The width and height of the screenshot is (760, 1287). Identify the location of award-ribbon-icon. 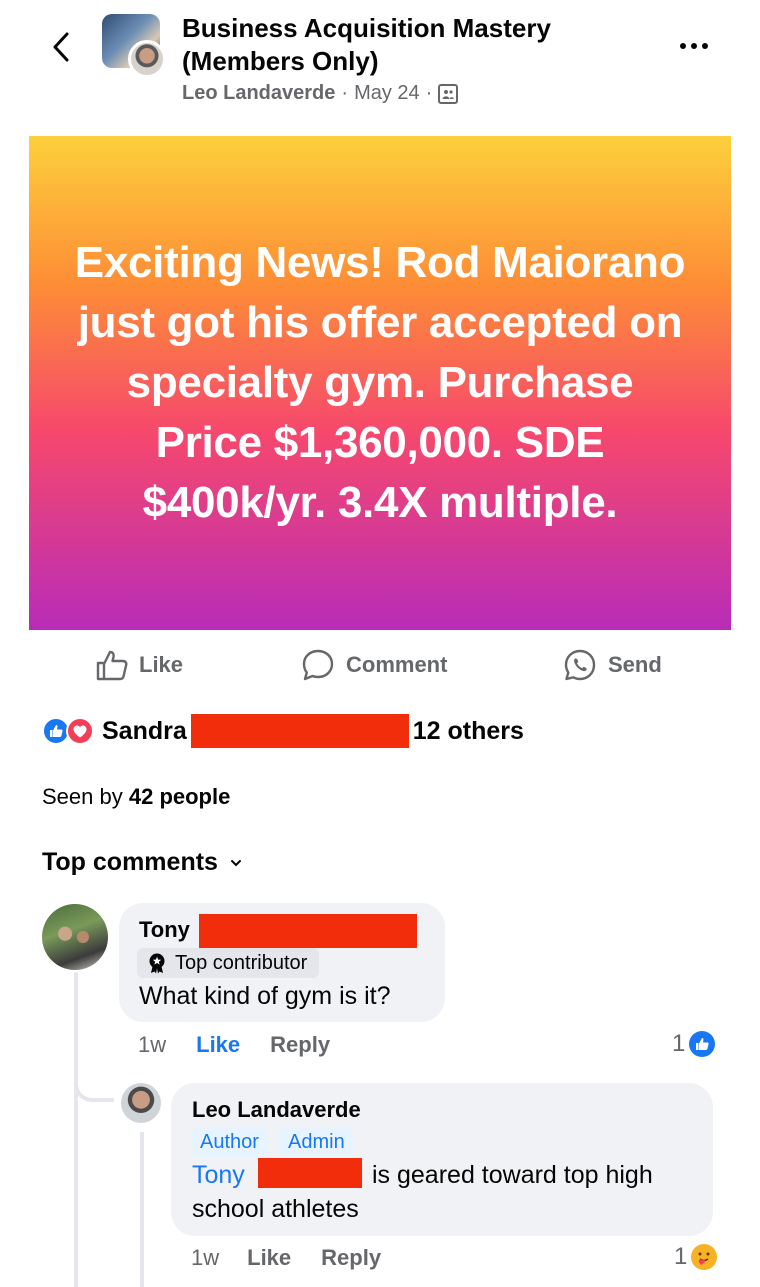
(157, 963).